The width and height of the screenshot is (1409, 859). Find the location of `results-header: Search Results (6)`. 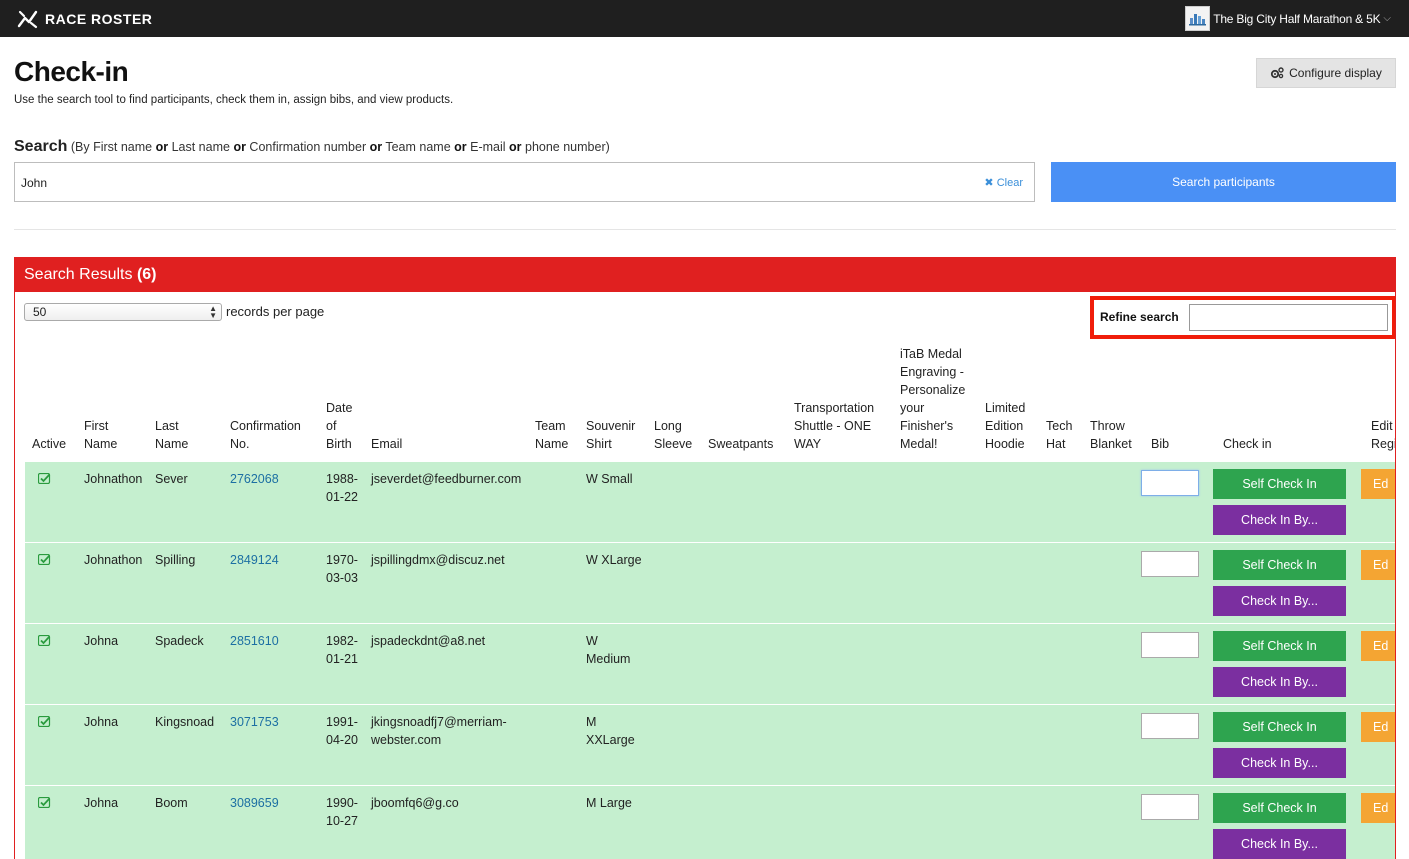

results-header: Search Results (6) is located at coordinates (705, 275).